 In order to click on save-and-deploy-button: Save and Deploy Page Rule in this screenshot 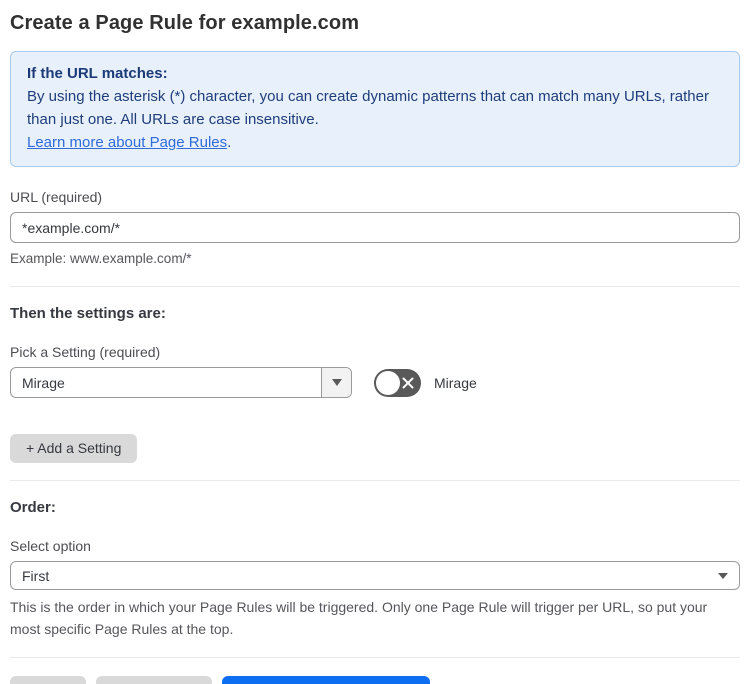, I will do `click(326, 680)`.